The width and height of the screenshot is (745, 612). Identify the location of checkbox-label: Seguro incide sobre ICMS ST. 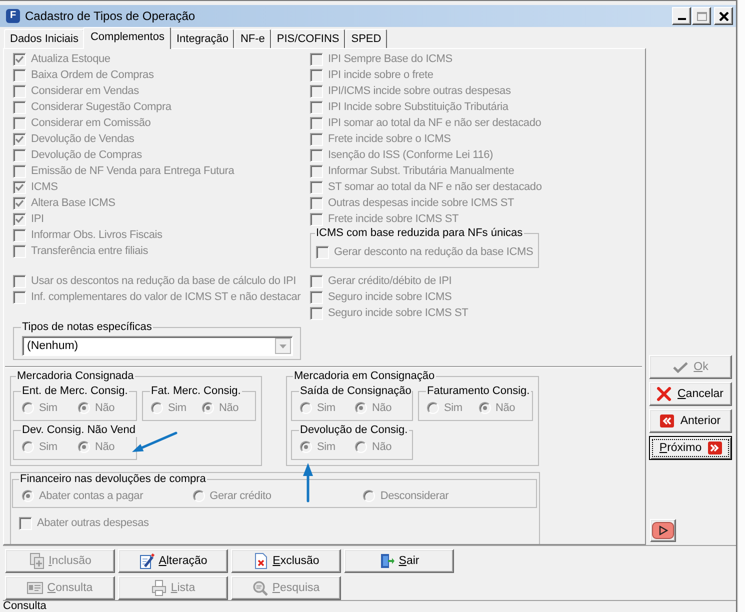
(398, 313).